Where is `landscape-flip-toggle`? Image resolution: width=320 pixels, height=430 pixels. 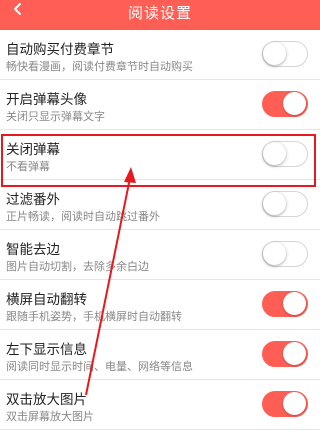
landscape-flip-toggle is located at coordinates (285, 304).